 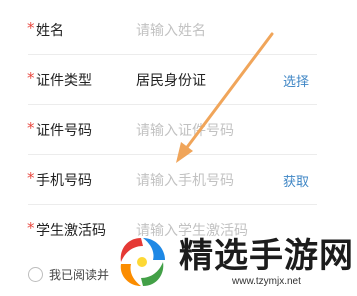 I want to click on select-id-type-button: 选择, so click(x=296, y=80).